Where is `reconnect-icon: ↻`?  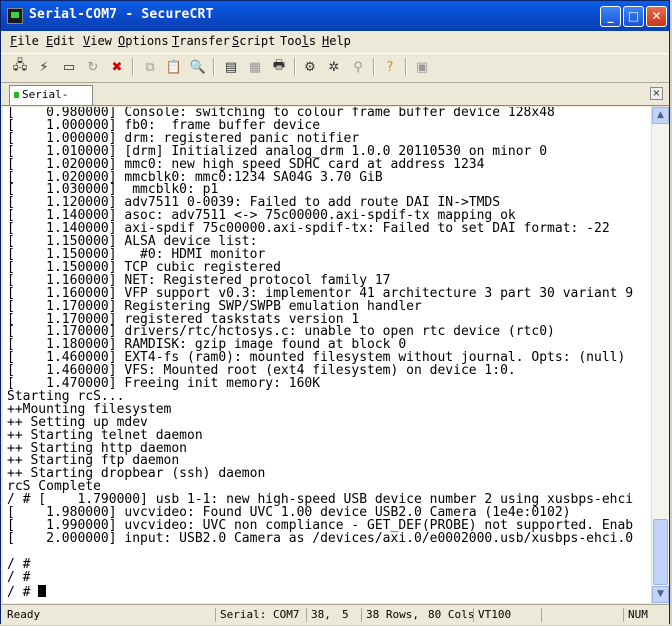
reconnect-icon: ↻ is located at coordinates (93, 67).